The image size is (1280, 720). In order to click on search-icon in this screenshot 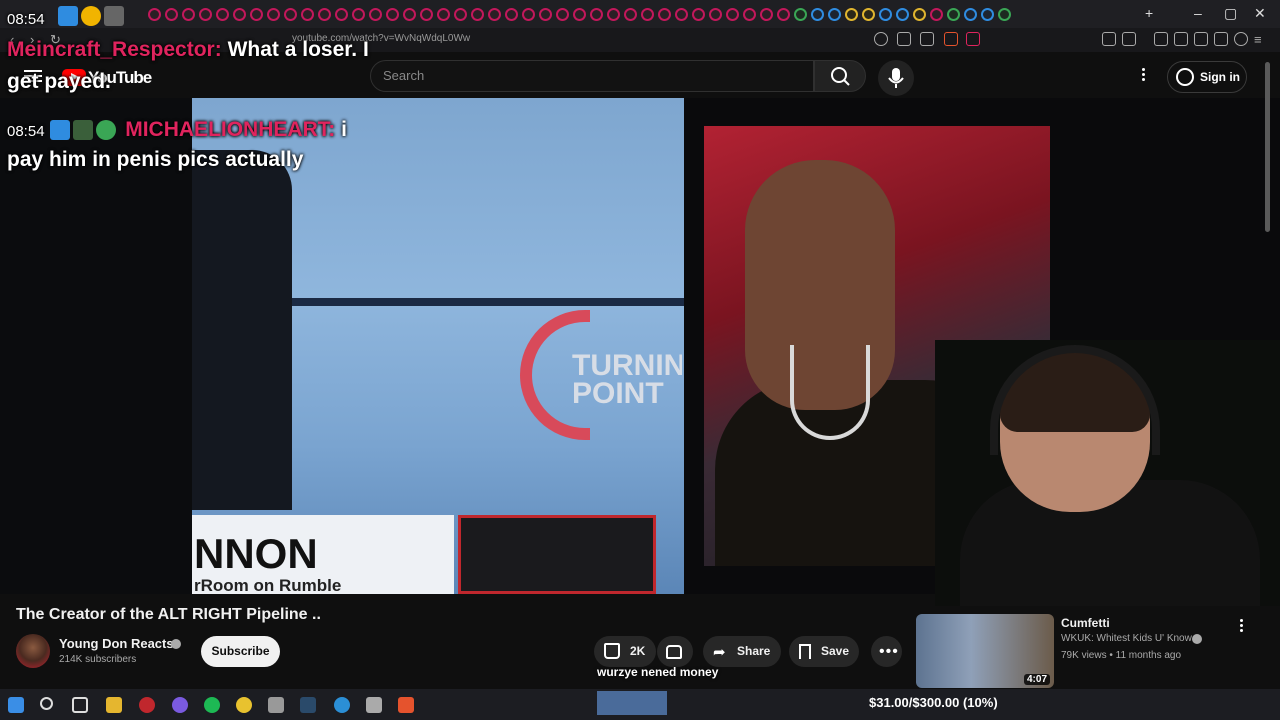, I will do `click(46, 703)`.